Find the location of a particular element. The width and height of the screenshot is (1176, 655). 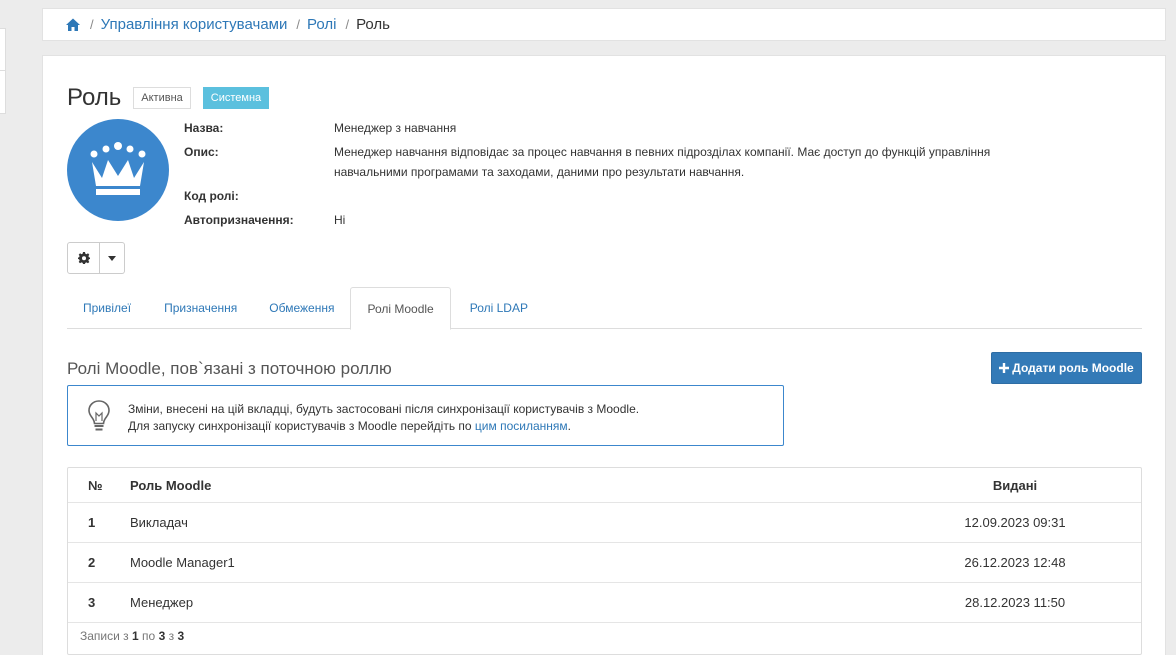

caret-down-icon is located at coordinates (112, 258).